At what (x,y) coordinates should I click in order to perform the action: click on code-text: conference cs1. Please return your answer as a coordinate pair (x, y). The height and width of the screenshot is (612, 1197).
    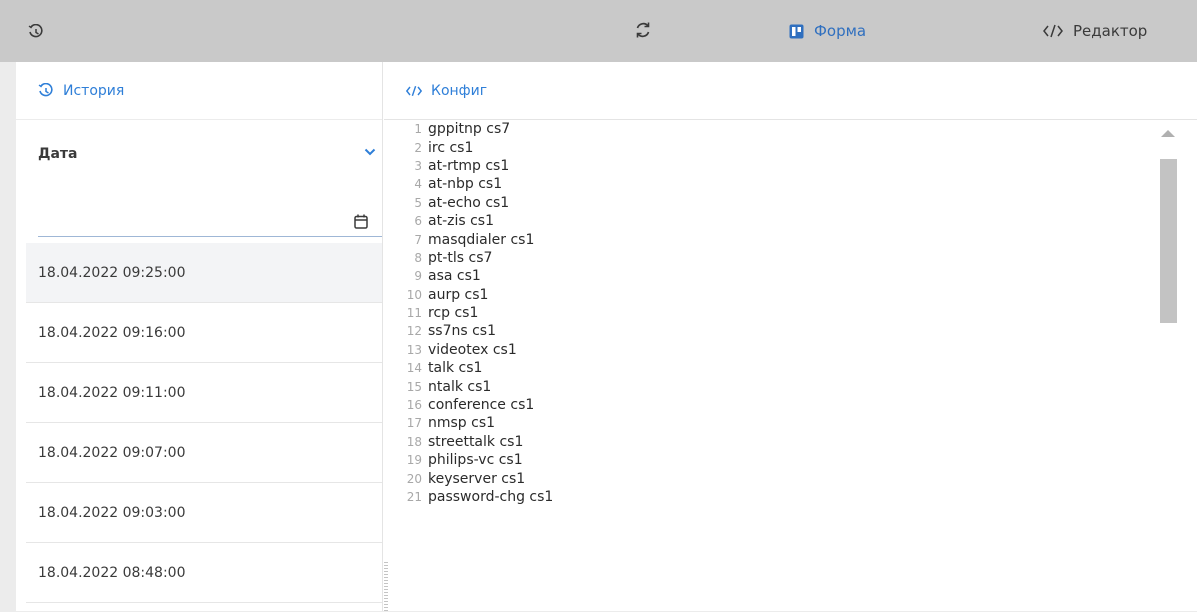
    Looking at the image, I should click on (481, 405).